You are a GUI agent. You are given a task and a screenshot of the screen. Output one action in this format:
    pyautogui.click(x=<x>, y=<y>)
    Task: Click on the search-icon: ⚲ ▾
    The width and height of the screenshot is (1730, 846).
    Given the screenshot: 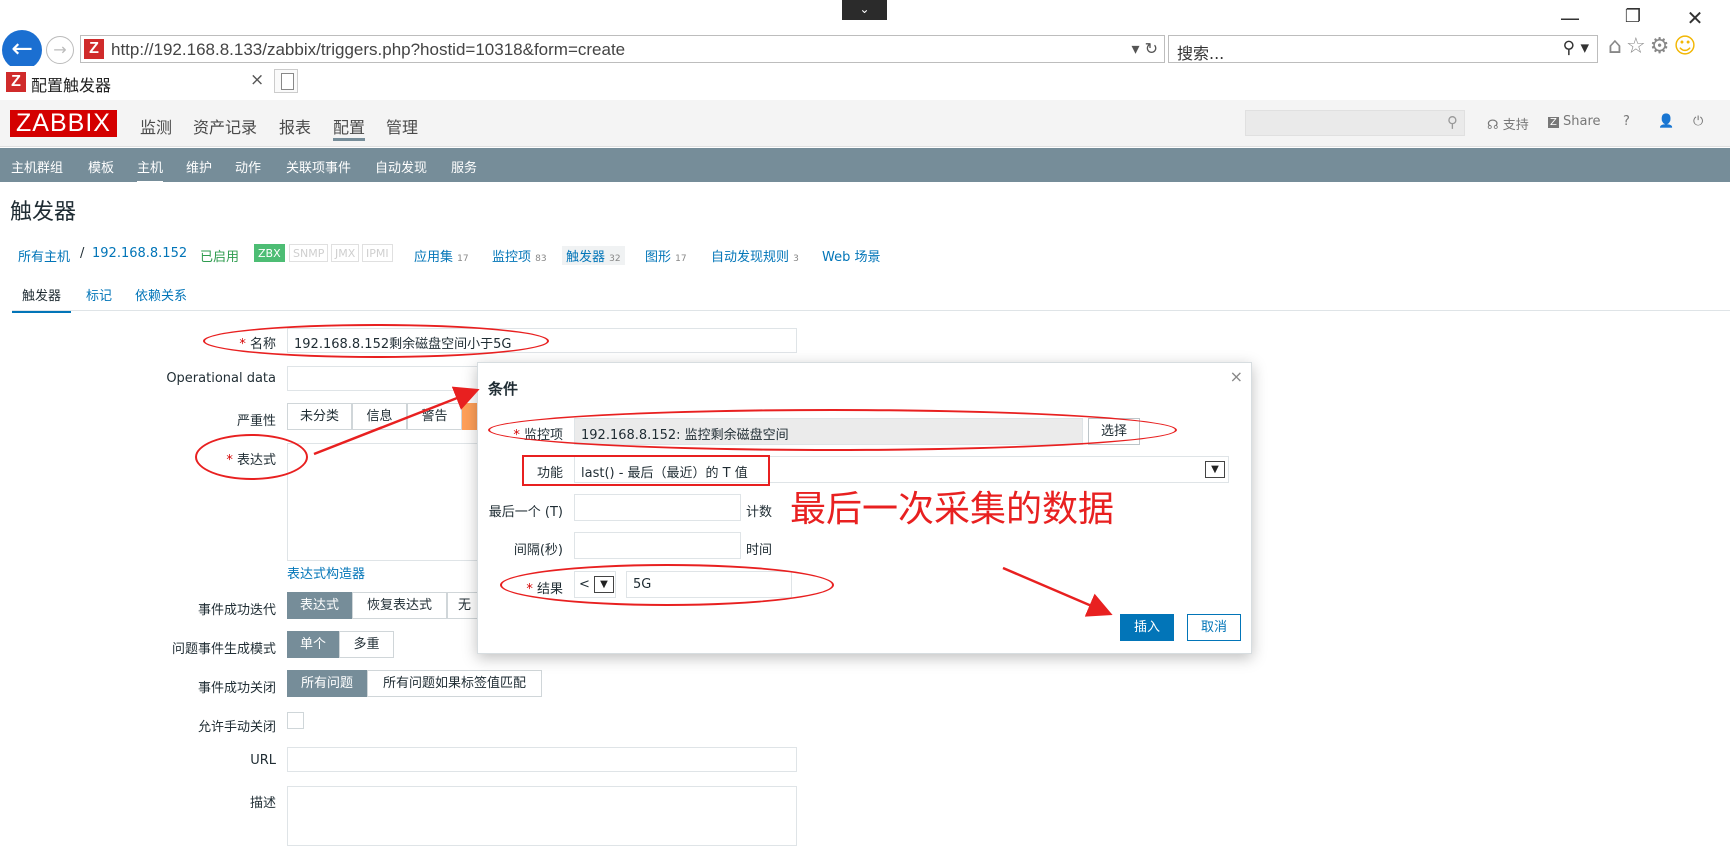 What is the action you would take?
    pyautogui.click(x=1576, y=48)
    